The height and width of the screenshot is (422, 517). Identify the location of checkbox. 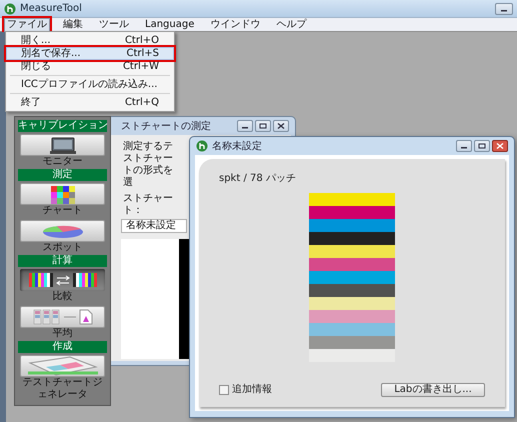
(224, 389).